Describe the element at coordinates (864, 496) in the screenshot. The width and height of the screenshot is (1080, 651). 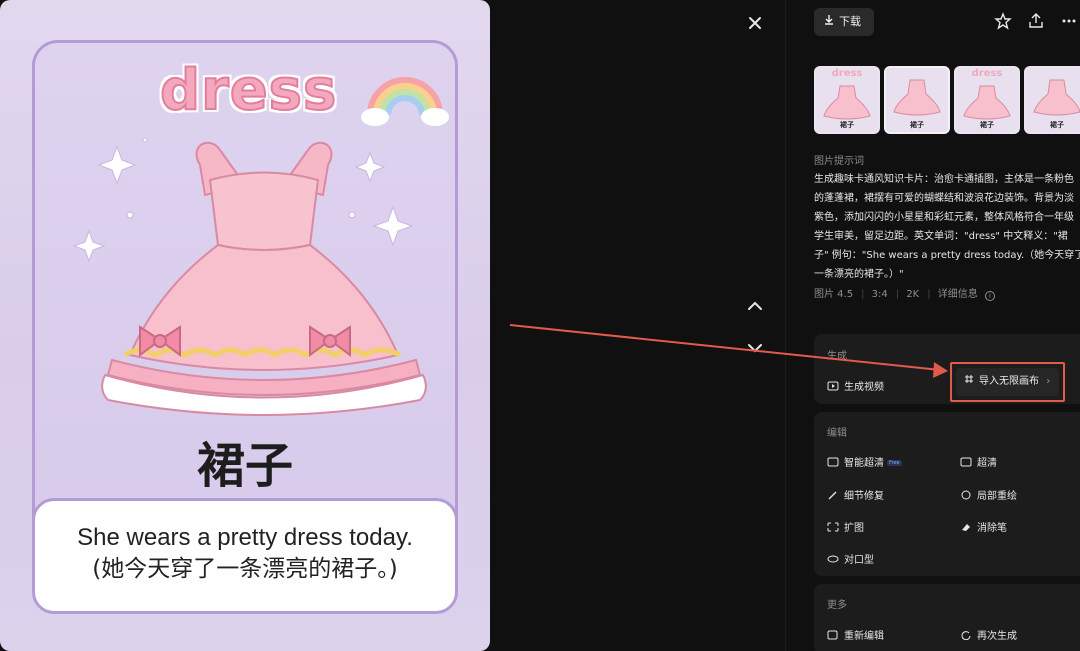
I see `detail-fix-label: 细节修复` at that location.